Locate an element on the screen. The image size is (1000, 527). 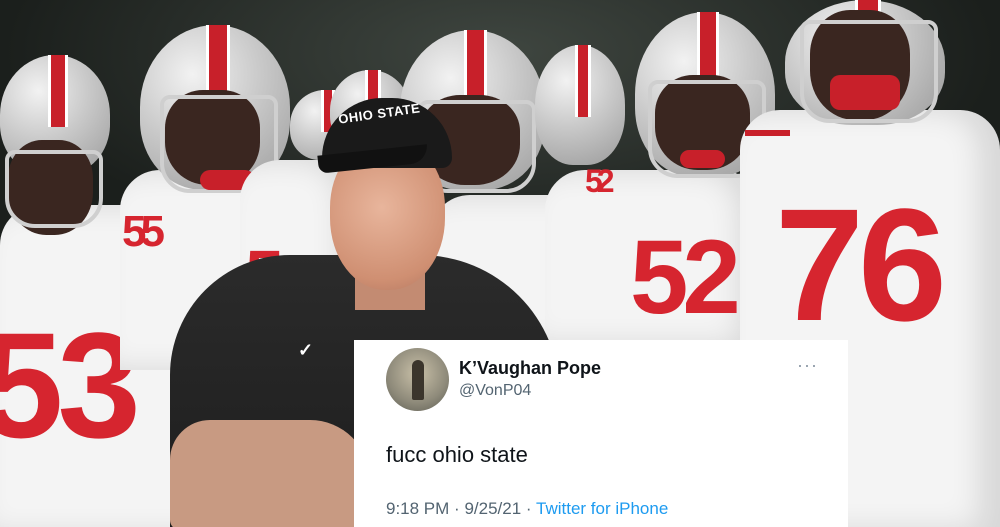
more-options-icon: ··· is located at coordinates (807, 365).